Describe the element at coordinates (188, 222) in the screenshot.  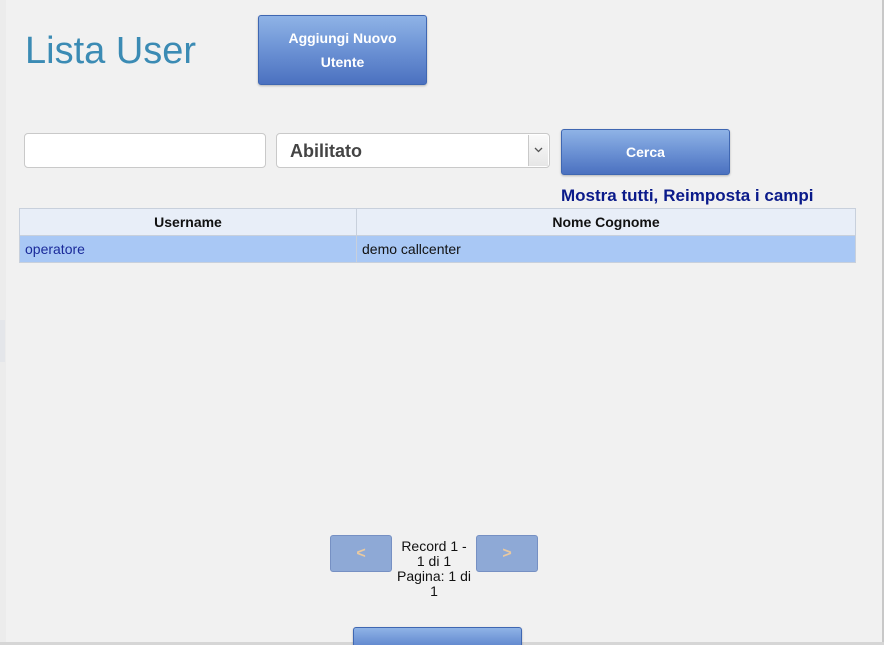
I see `column-header-username: Username` at that location.